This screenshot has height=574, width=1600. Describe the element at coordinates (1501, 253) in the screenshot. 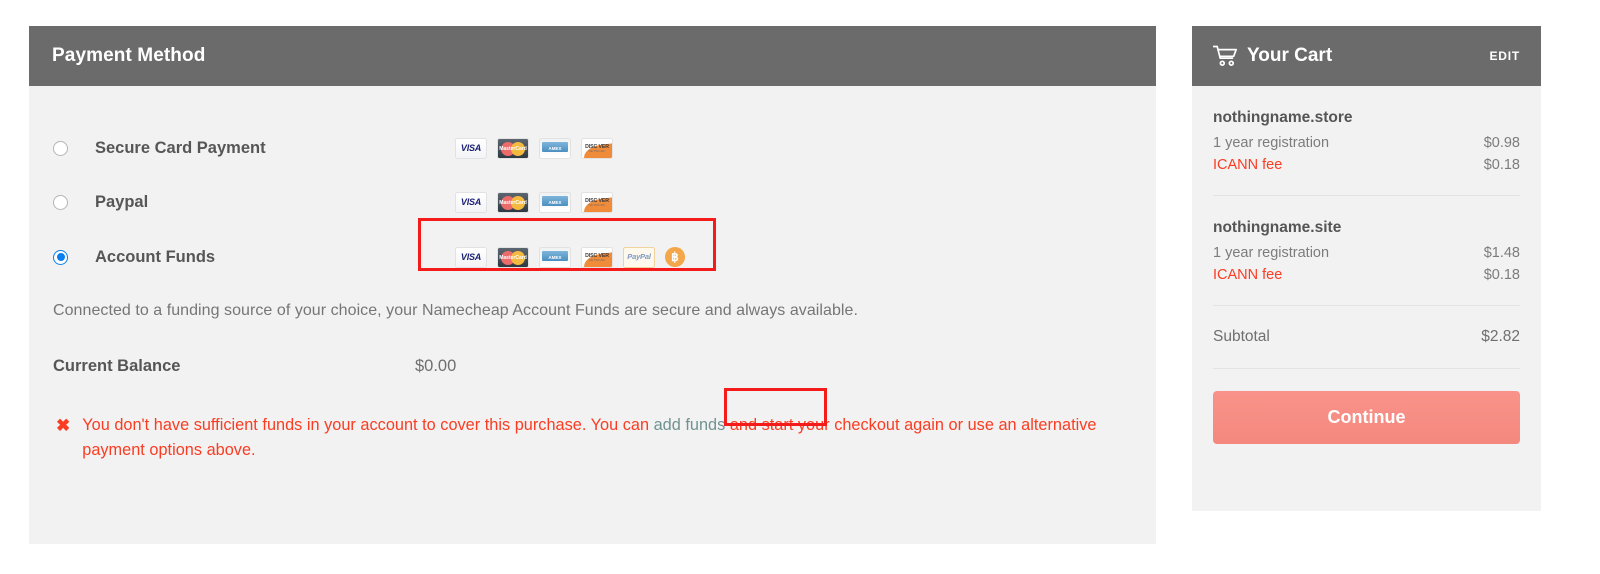

I see `cart-line-price: $1.48` at that location.